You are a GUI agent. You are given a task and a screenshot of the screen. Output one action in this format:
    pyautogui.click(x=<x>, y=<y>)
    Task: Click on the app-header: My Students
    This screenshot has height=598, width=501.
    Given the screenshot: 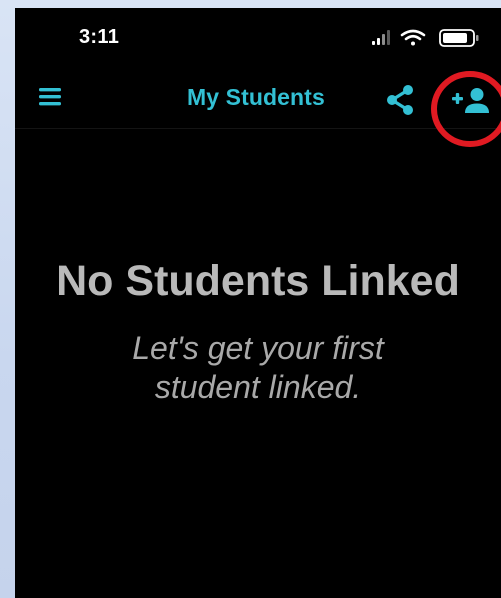 What is the action you would take?
    pyautogui.click(x=258, y=96)
    